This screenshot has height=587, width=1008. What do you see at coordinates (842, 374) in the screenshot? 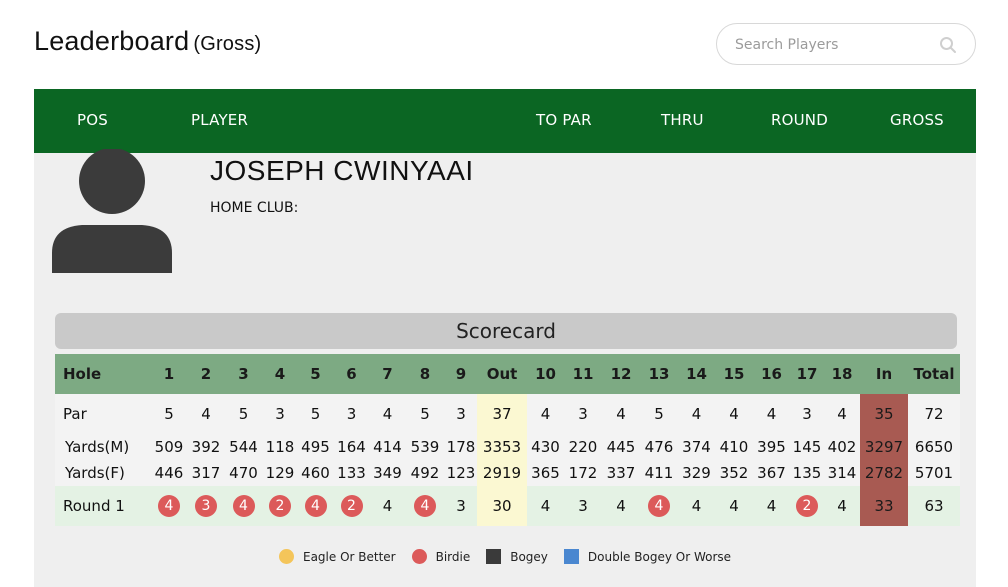
I see `score-cell: 18` at bounding box center [842, 374].